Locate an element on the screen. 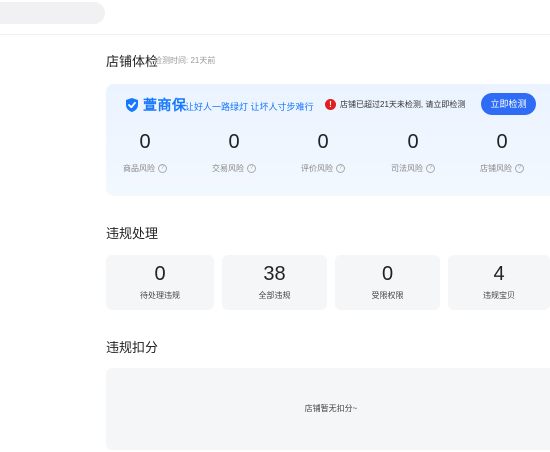  risk-label: 商品风险 is located at coordinates (139, 168).